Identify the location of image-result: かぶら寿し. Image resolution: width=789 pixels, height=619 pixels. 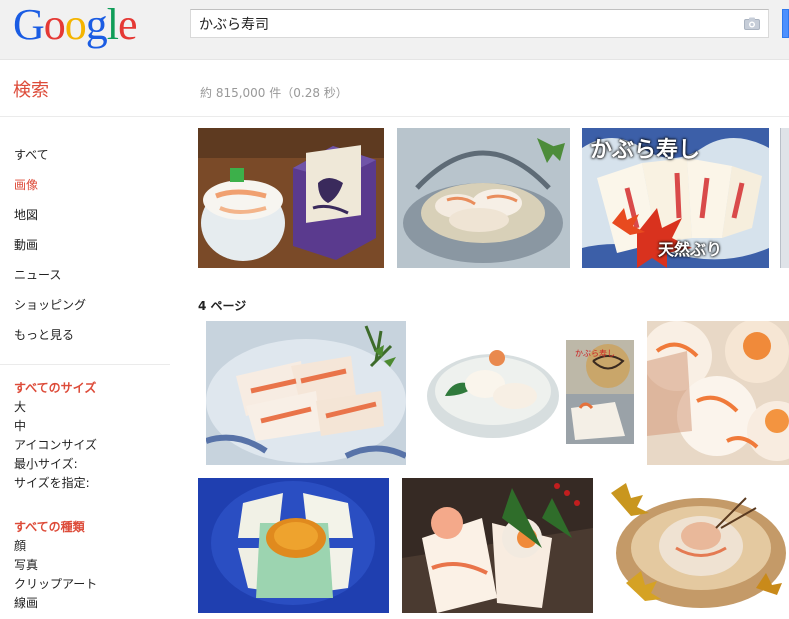
(530, 390).